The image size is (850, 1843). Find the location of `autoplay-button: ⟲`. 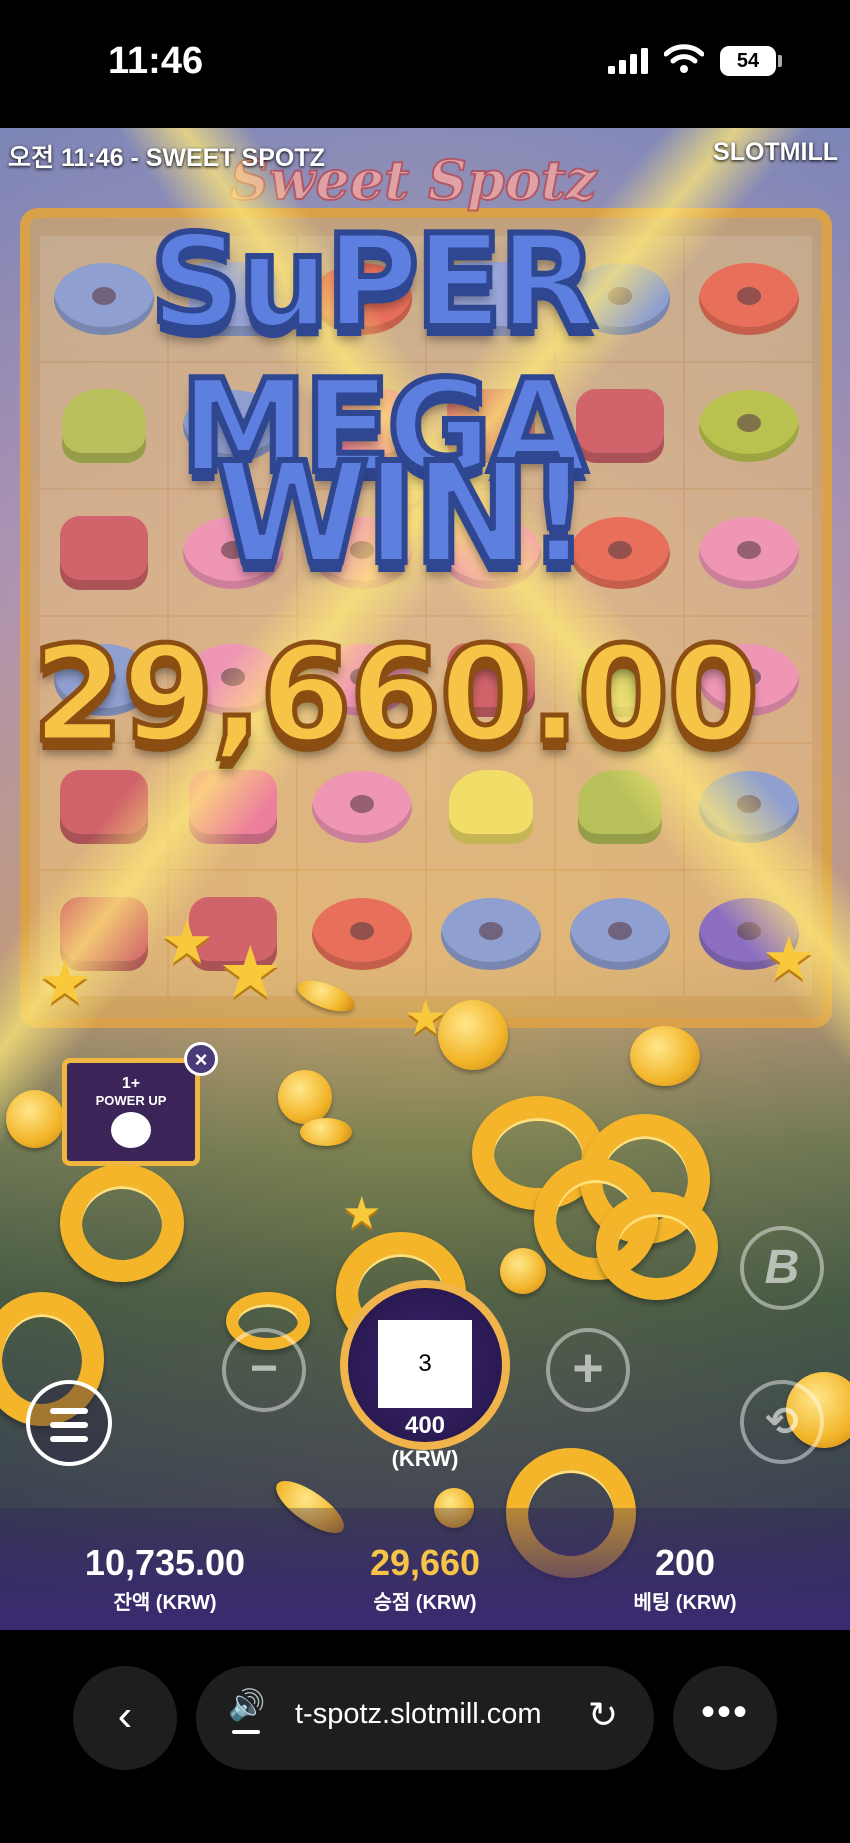

autoplay-button: ⟲ is located at coordinates (782, 1422).